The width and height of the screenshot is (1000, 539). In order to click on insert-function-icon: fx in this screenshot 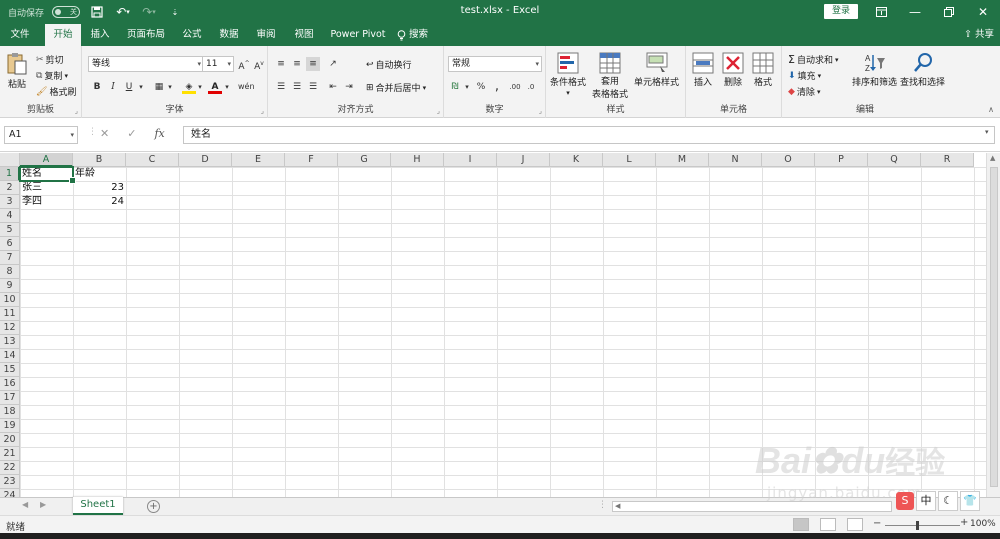, I will do `click(159, 133)`.